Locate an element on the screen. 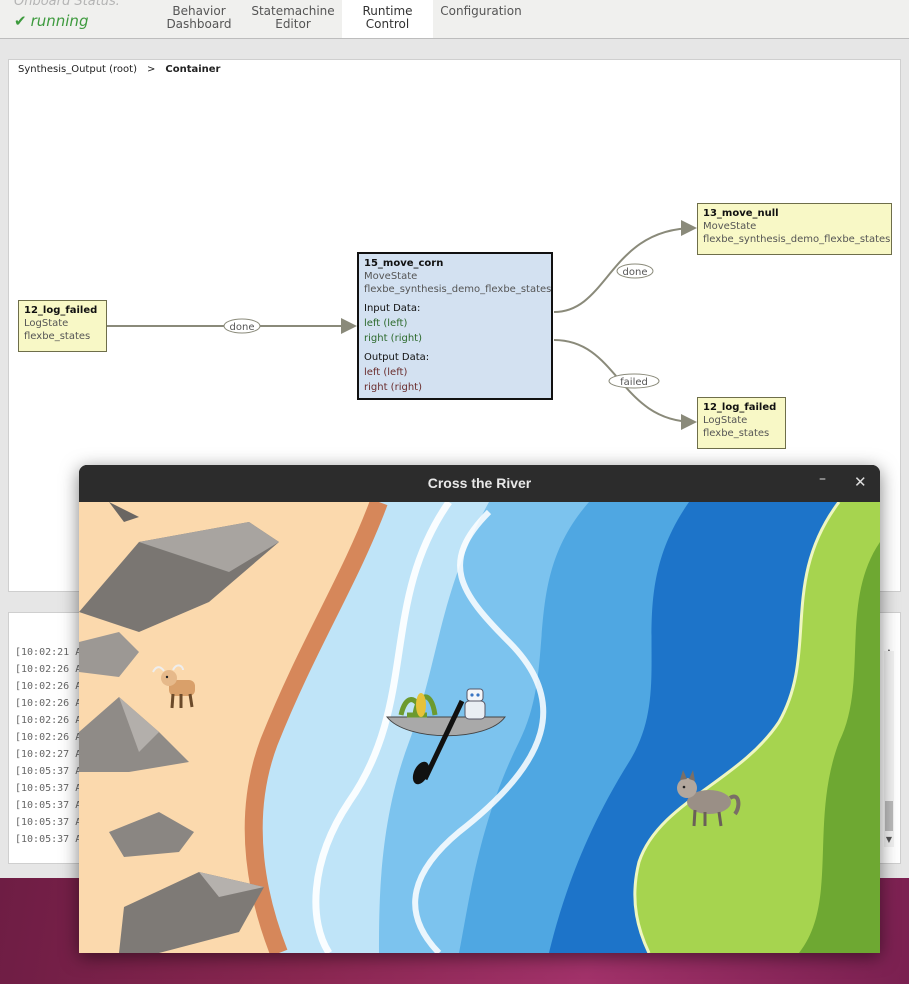 The width and height of the screenshot is (909, 984). goat-head is located at coordinates (169, 678).